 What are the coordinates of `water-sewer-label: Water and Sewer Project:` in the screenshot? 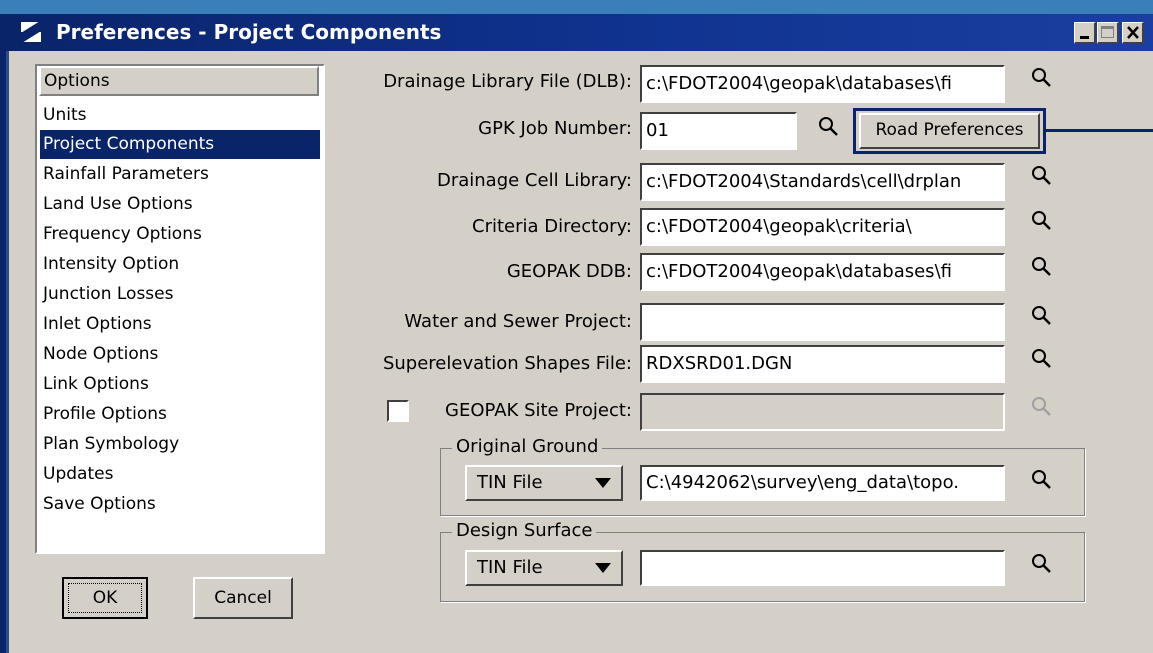 It's located at (518, 321).